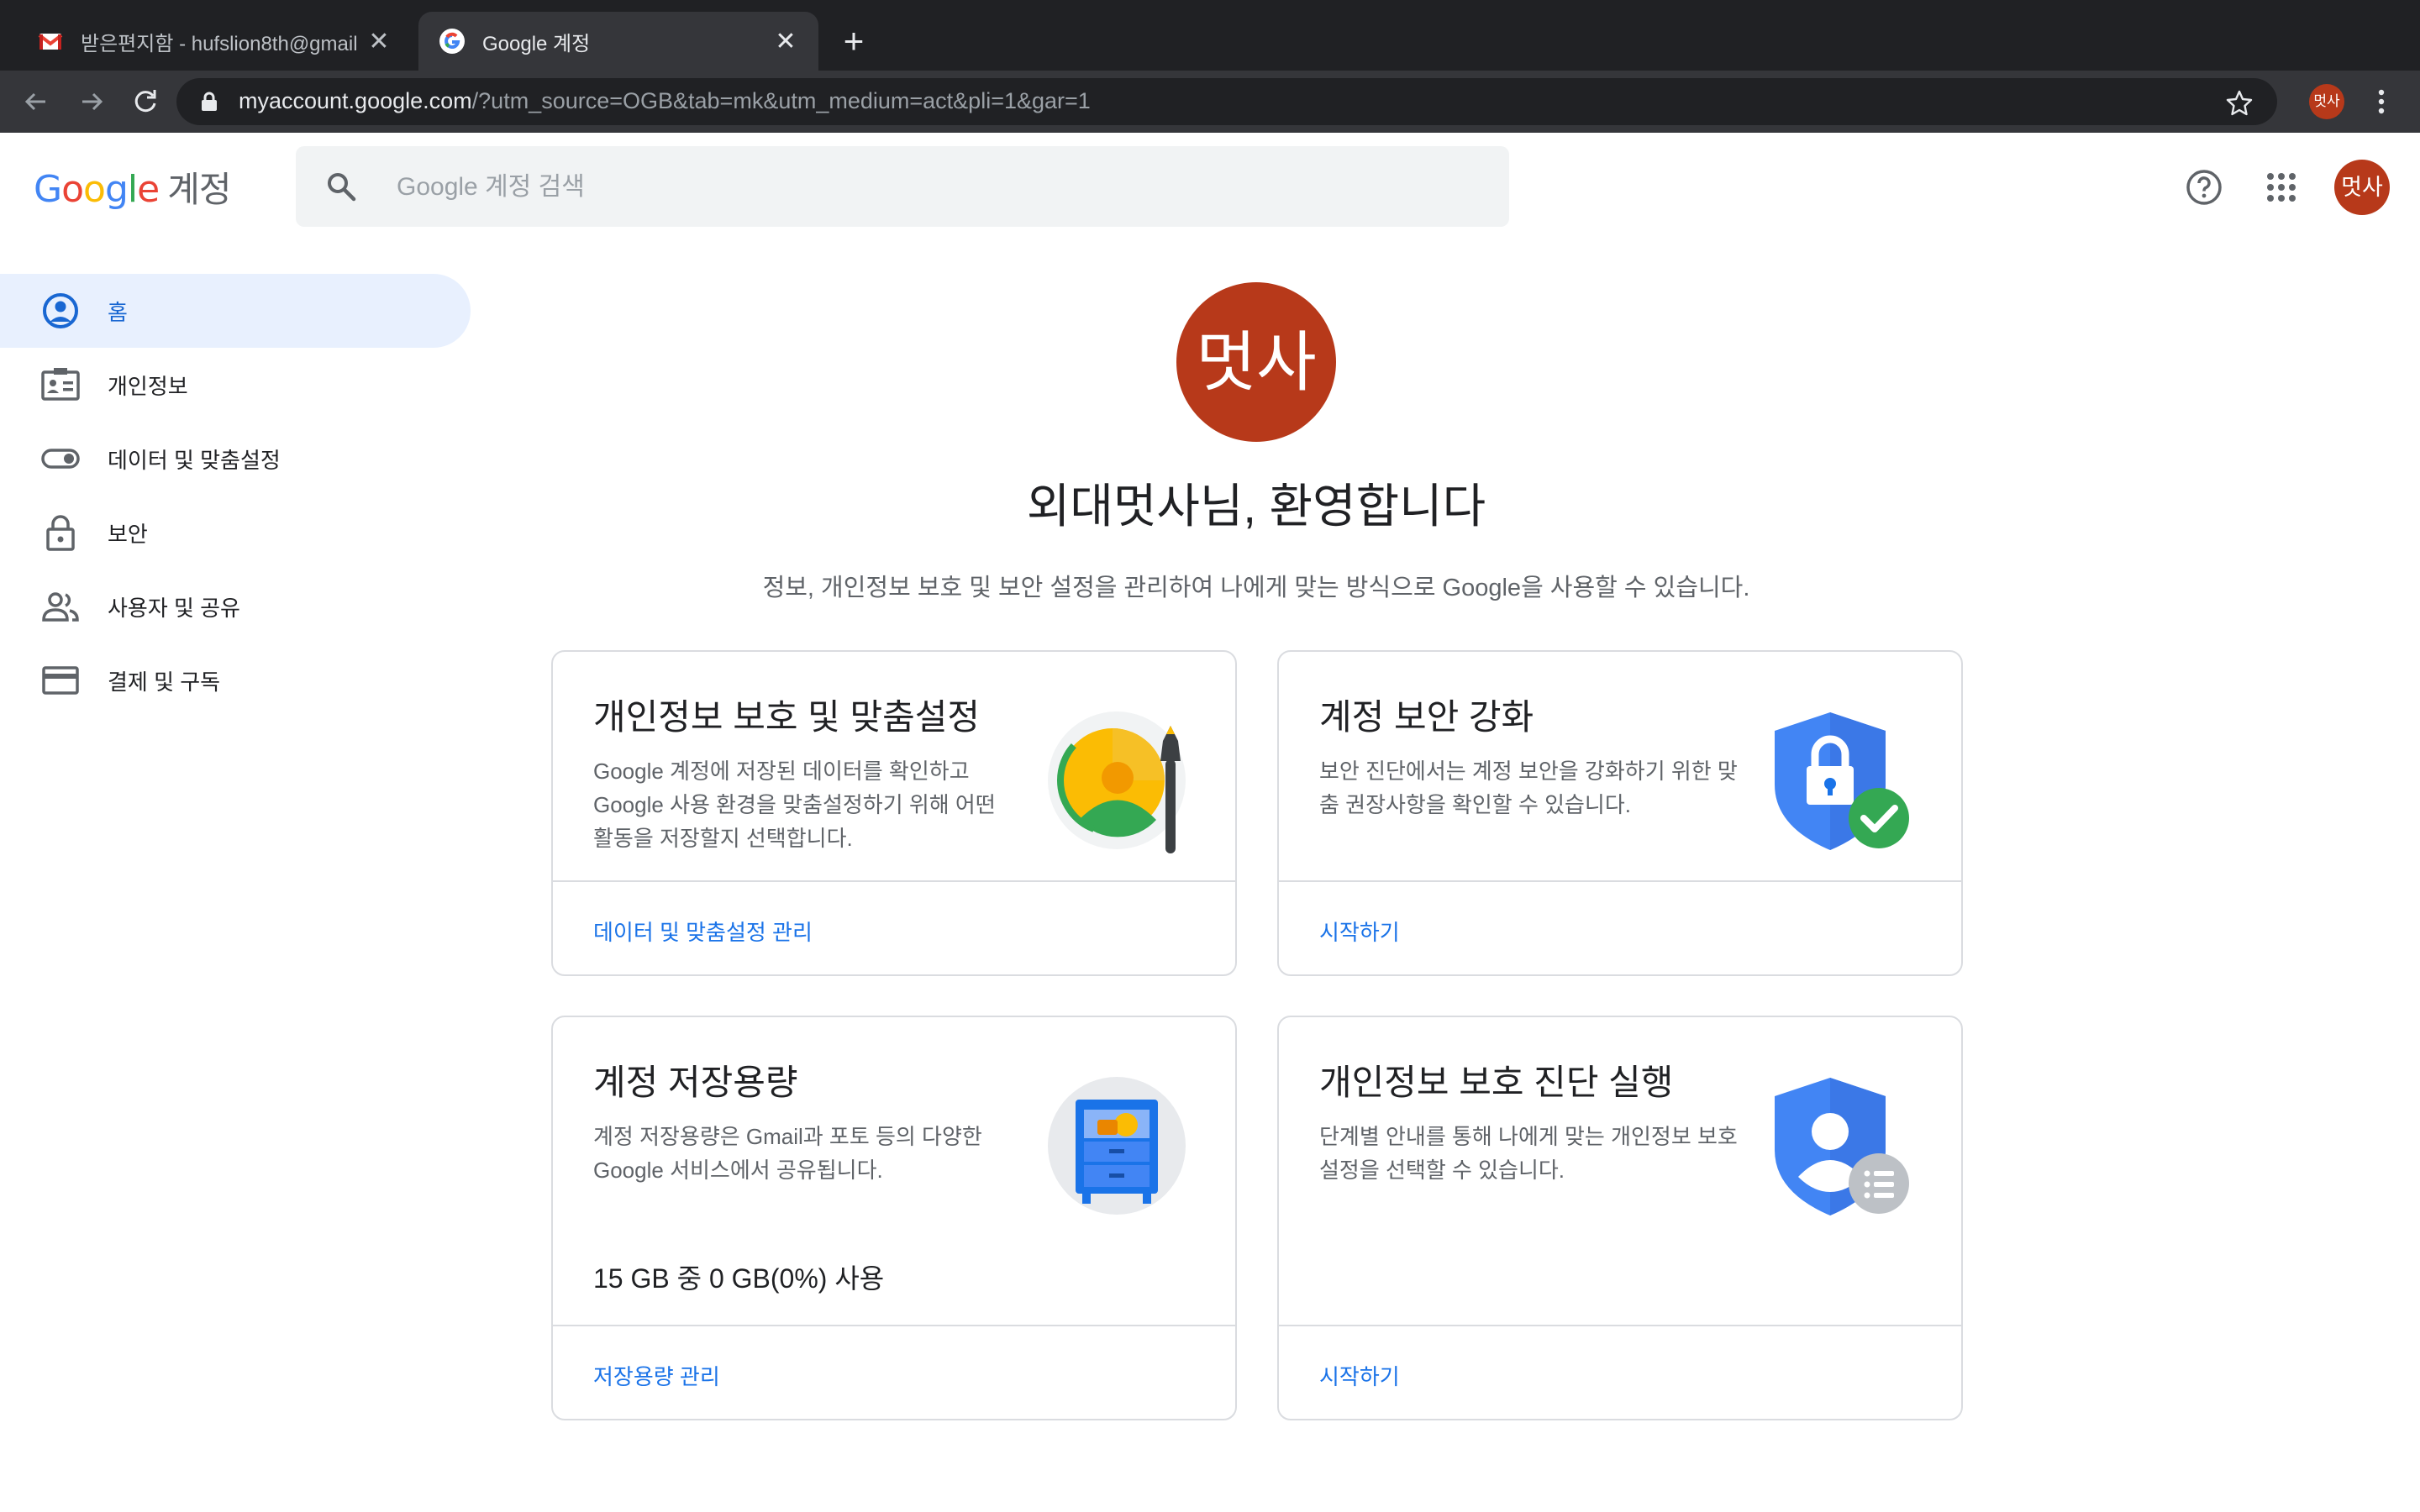 Image resolution: width=2420 pixels, height=1512 pixels. I want to click on card-title: 개인정보 보호 및 맞춤설정, so click(787, 717).